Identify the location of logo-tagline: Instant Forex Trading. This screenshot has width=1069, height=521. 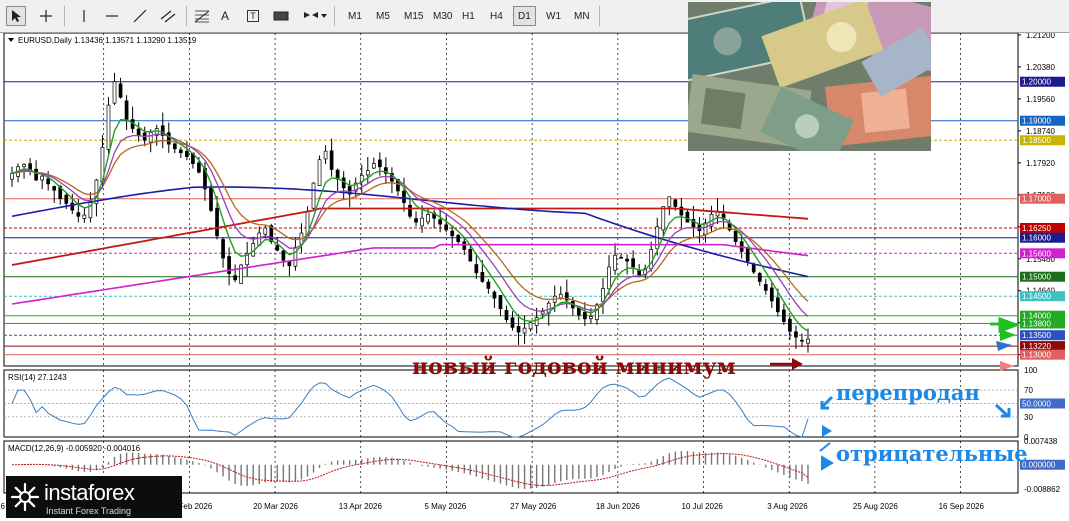
(89, 511).